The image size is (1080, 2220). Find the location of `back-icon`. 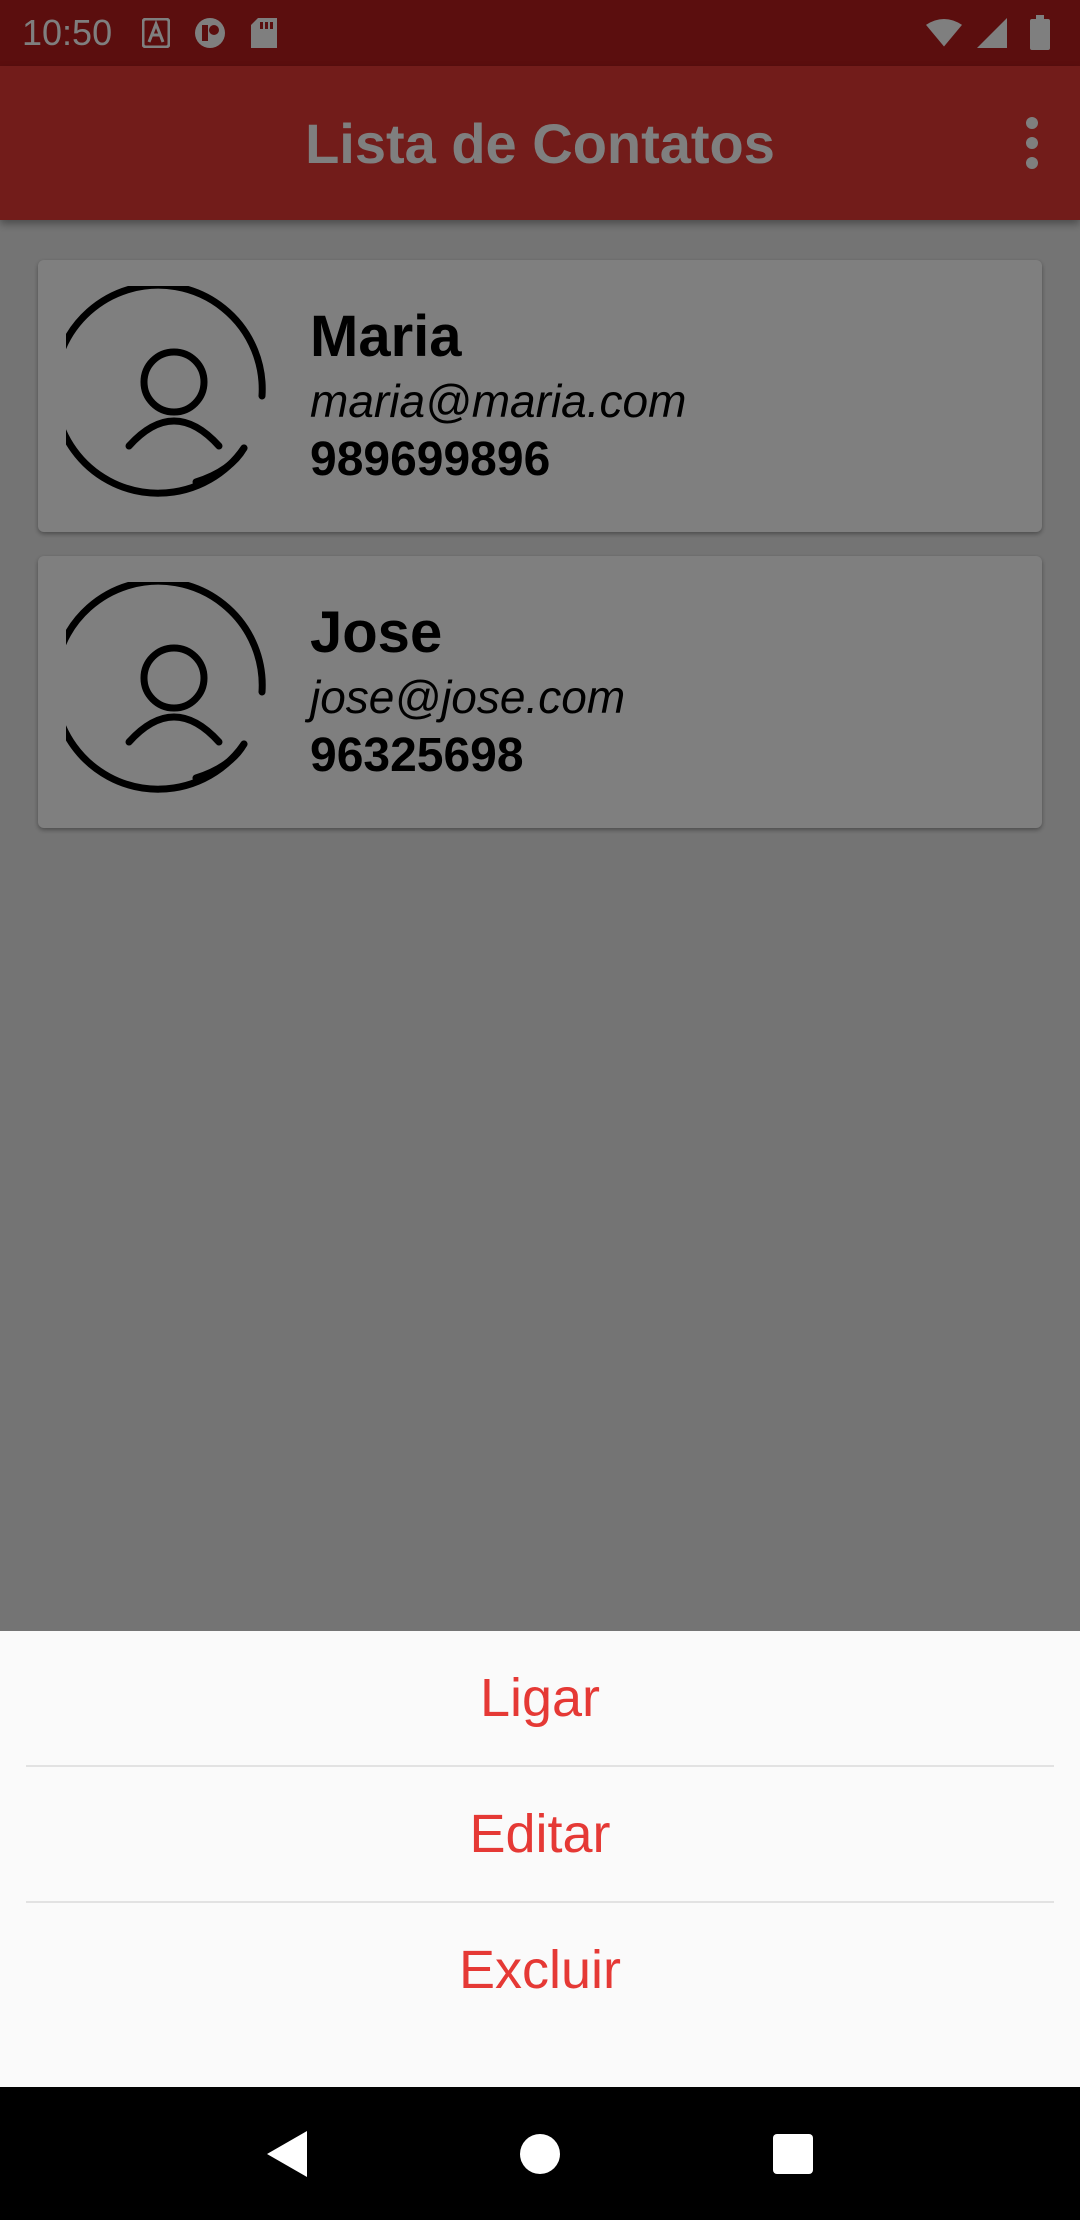

back-icon is located at coordinates (287, 2154).